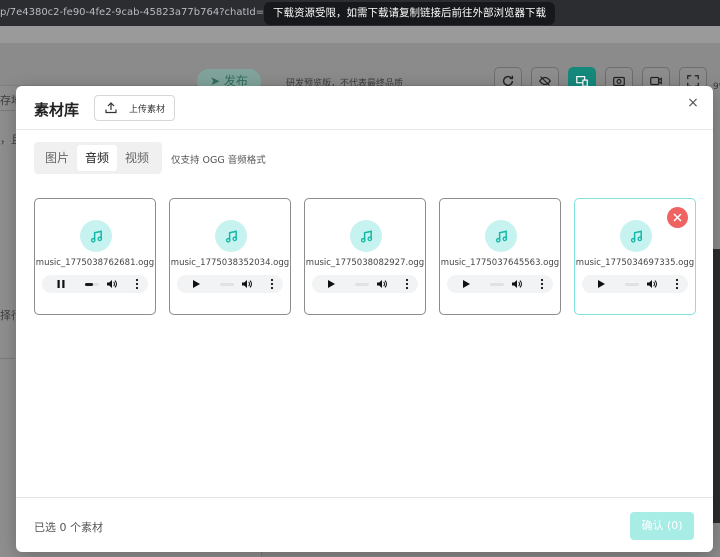 The width and height of the screenshot is (720, 557). Describe the element at coordinates (95, 263) in the screenshot. I see `audio-file-name: music_1775038762681.ogg` at that location.